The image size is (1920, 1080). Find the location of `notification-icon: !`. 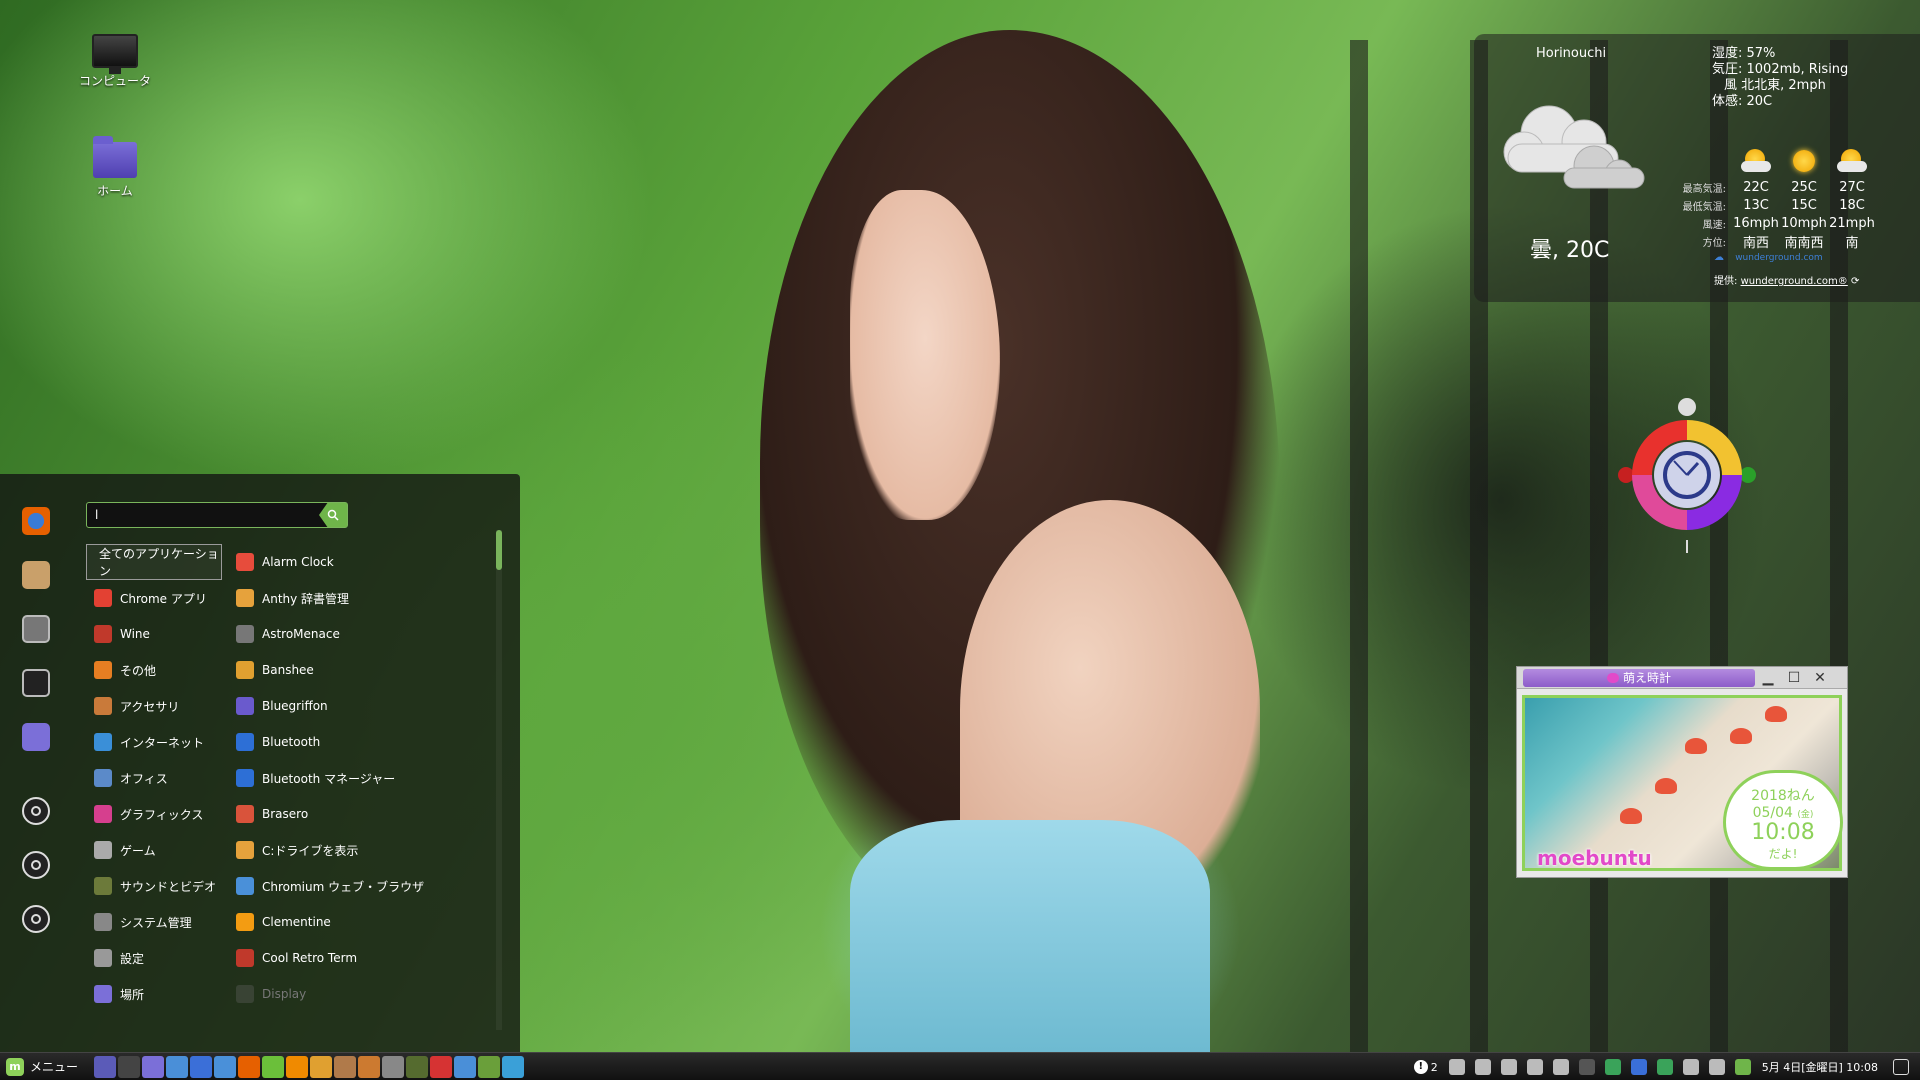

notification-icon: ! is located at coordinates (1420, 1067).